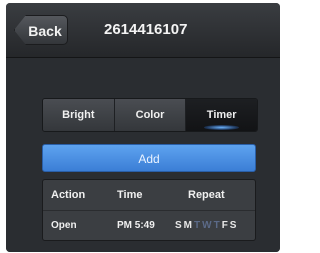 Image resolution: width=320 pixels, height=253 pixels. What do you see at coordinates (64, 225) in the screenshot?
I see `row-action: Open` at bounding box center [64, 225].